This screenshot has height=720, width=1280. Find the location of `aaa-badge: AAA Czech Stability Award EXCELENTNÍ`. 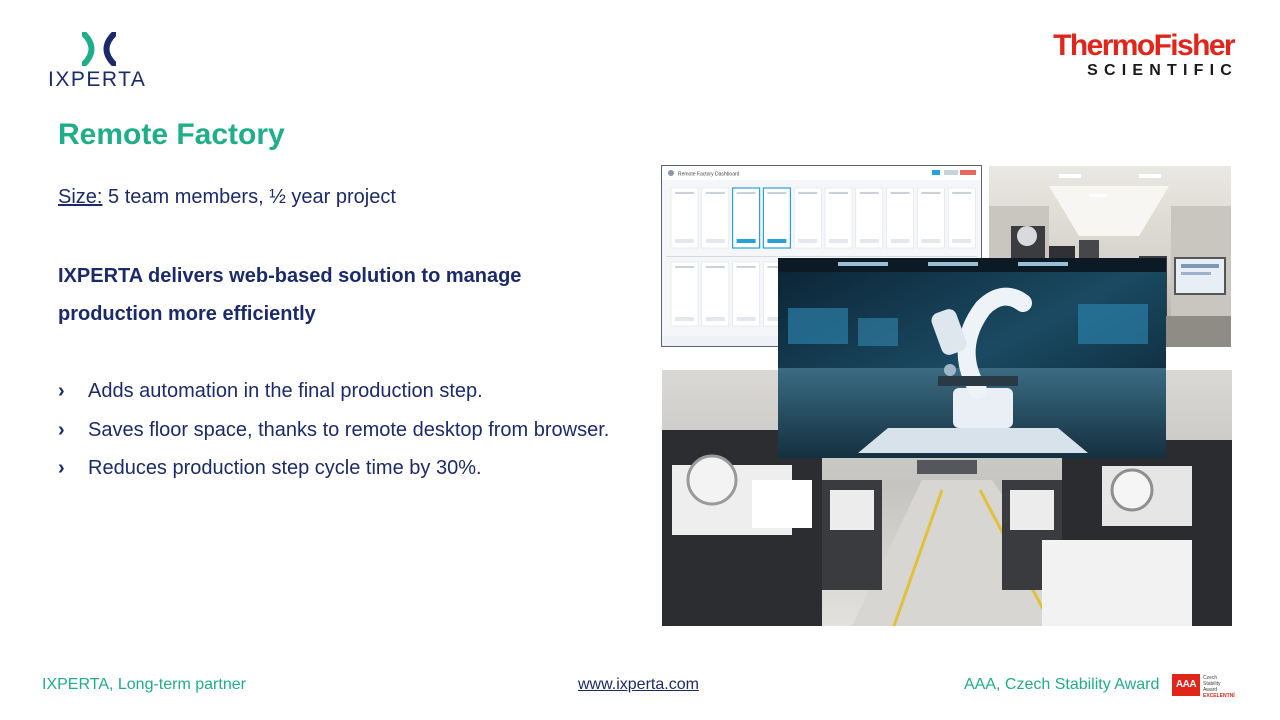

aaa-badge: AAA Czech Stability Award EXCELENTNÍ is located at coordinates (1203, 686).